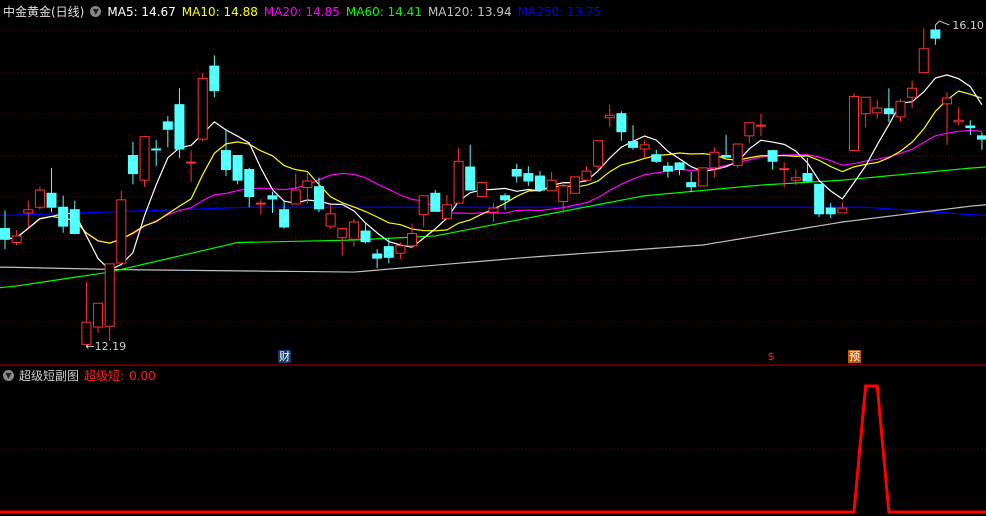  I want to click on dividend-marker: $, so click(771, 356).